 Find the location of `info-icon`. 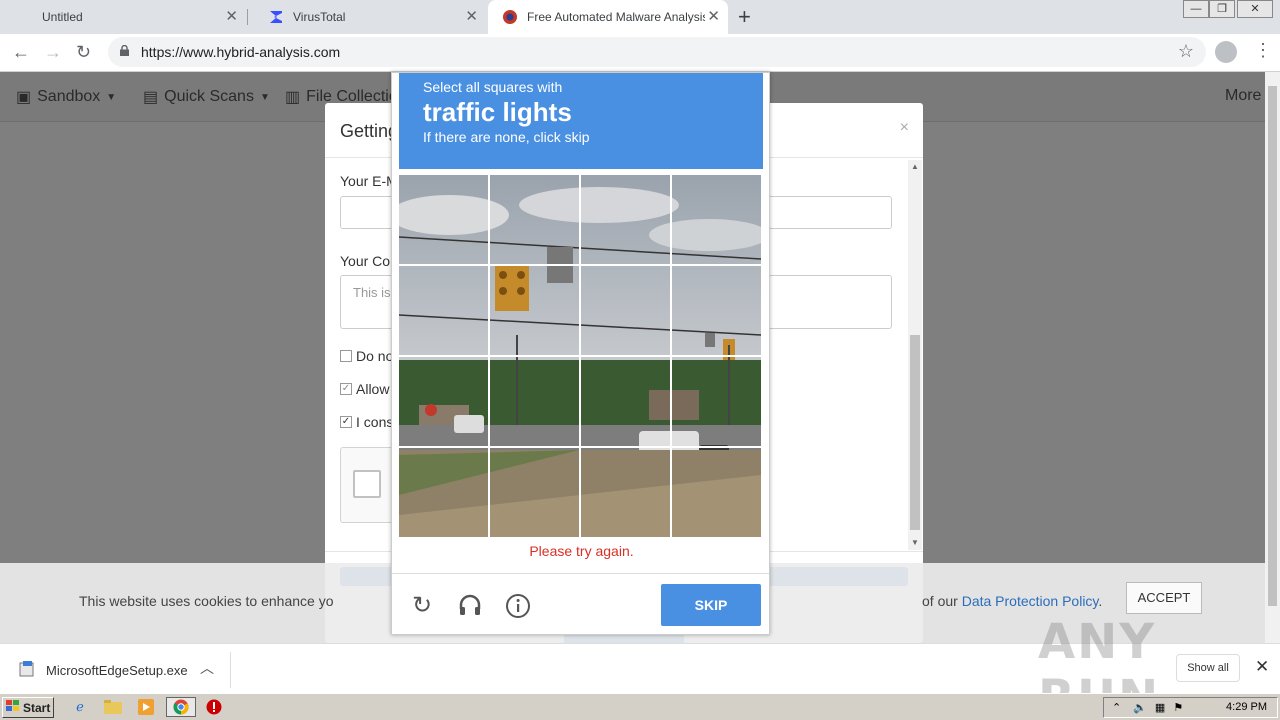

info-icon is located at coordinates (518, 606).